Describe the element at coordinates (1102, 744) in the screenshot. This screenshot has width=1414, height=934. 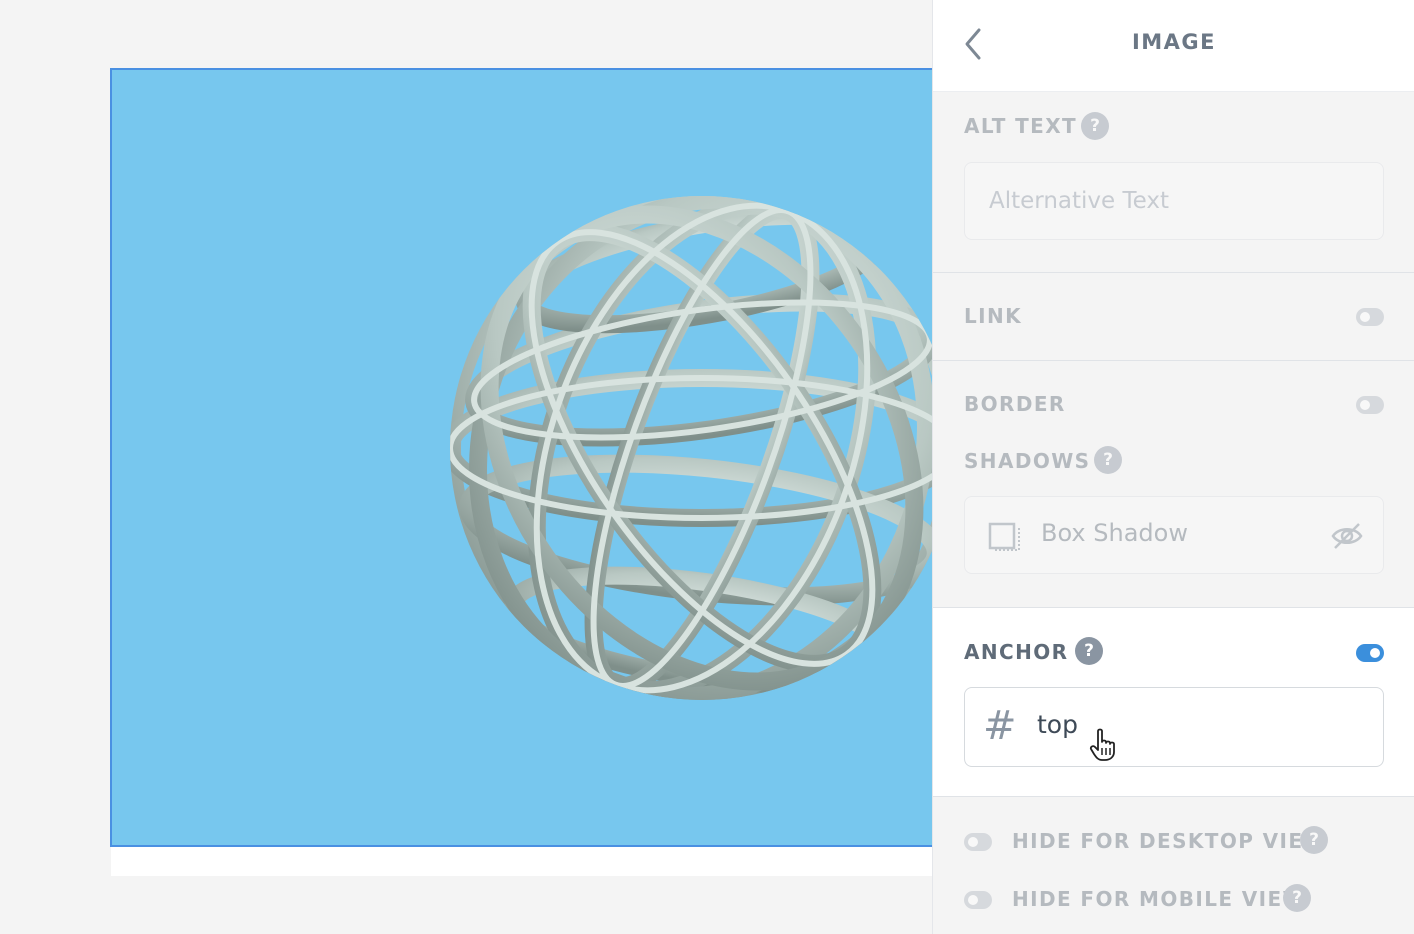
I see `hand-pointer-icon` at that location.